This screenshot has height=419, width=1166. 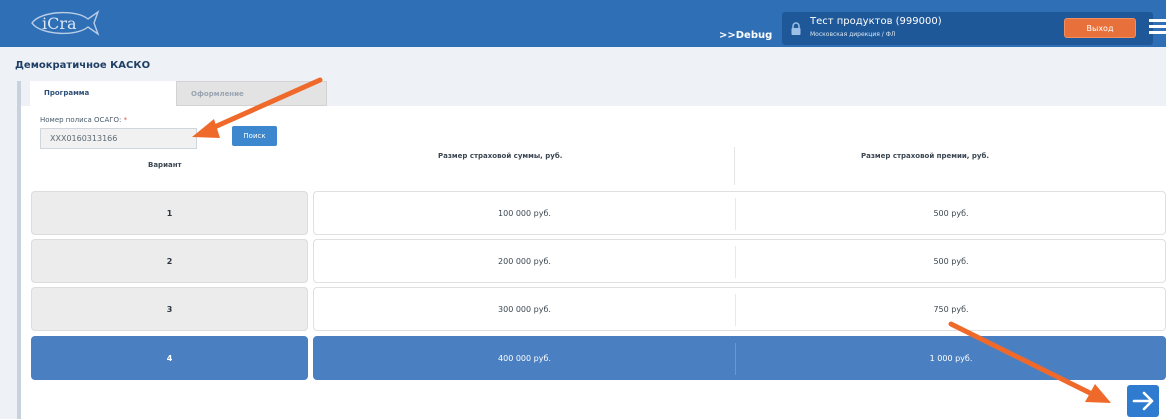 I want to click on variant-cell-1: 1, so click(x=169, y=213).